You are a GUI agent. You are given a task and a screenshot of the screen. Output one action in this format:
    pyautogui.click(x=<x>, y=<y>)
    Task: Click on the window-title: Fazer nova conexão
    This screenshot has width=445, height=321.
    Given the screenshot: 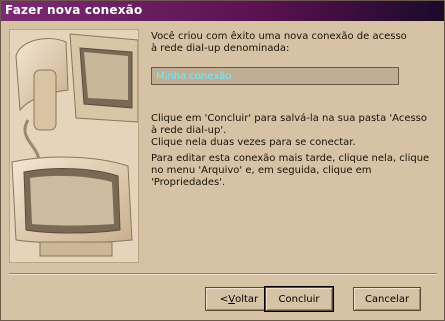 What is the action you would take?
    pyautogui.click(x=74, y=10)
    